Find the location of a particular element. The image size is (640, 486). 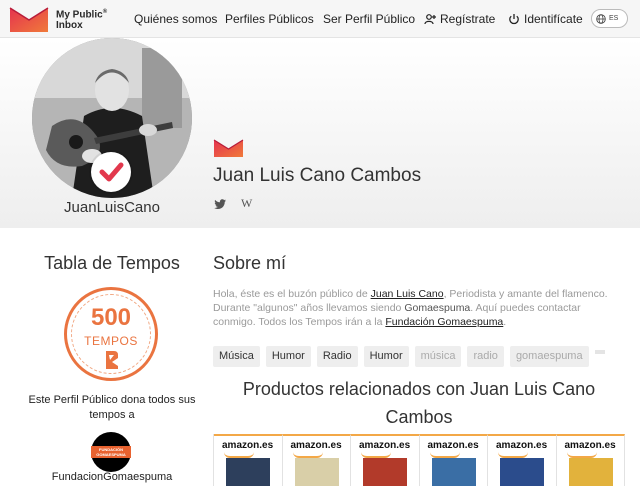

sobre-mi-title: Sobre mí is located at coordinates (250, 263).